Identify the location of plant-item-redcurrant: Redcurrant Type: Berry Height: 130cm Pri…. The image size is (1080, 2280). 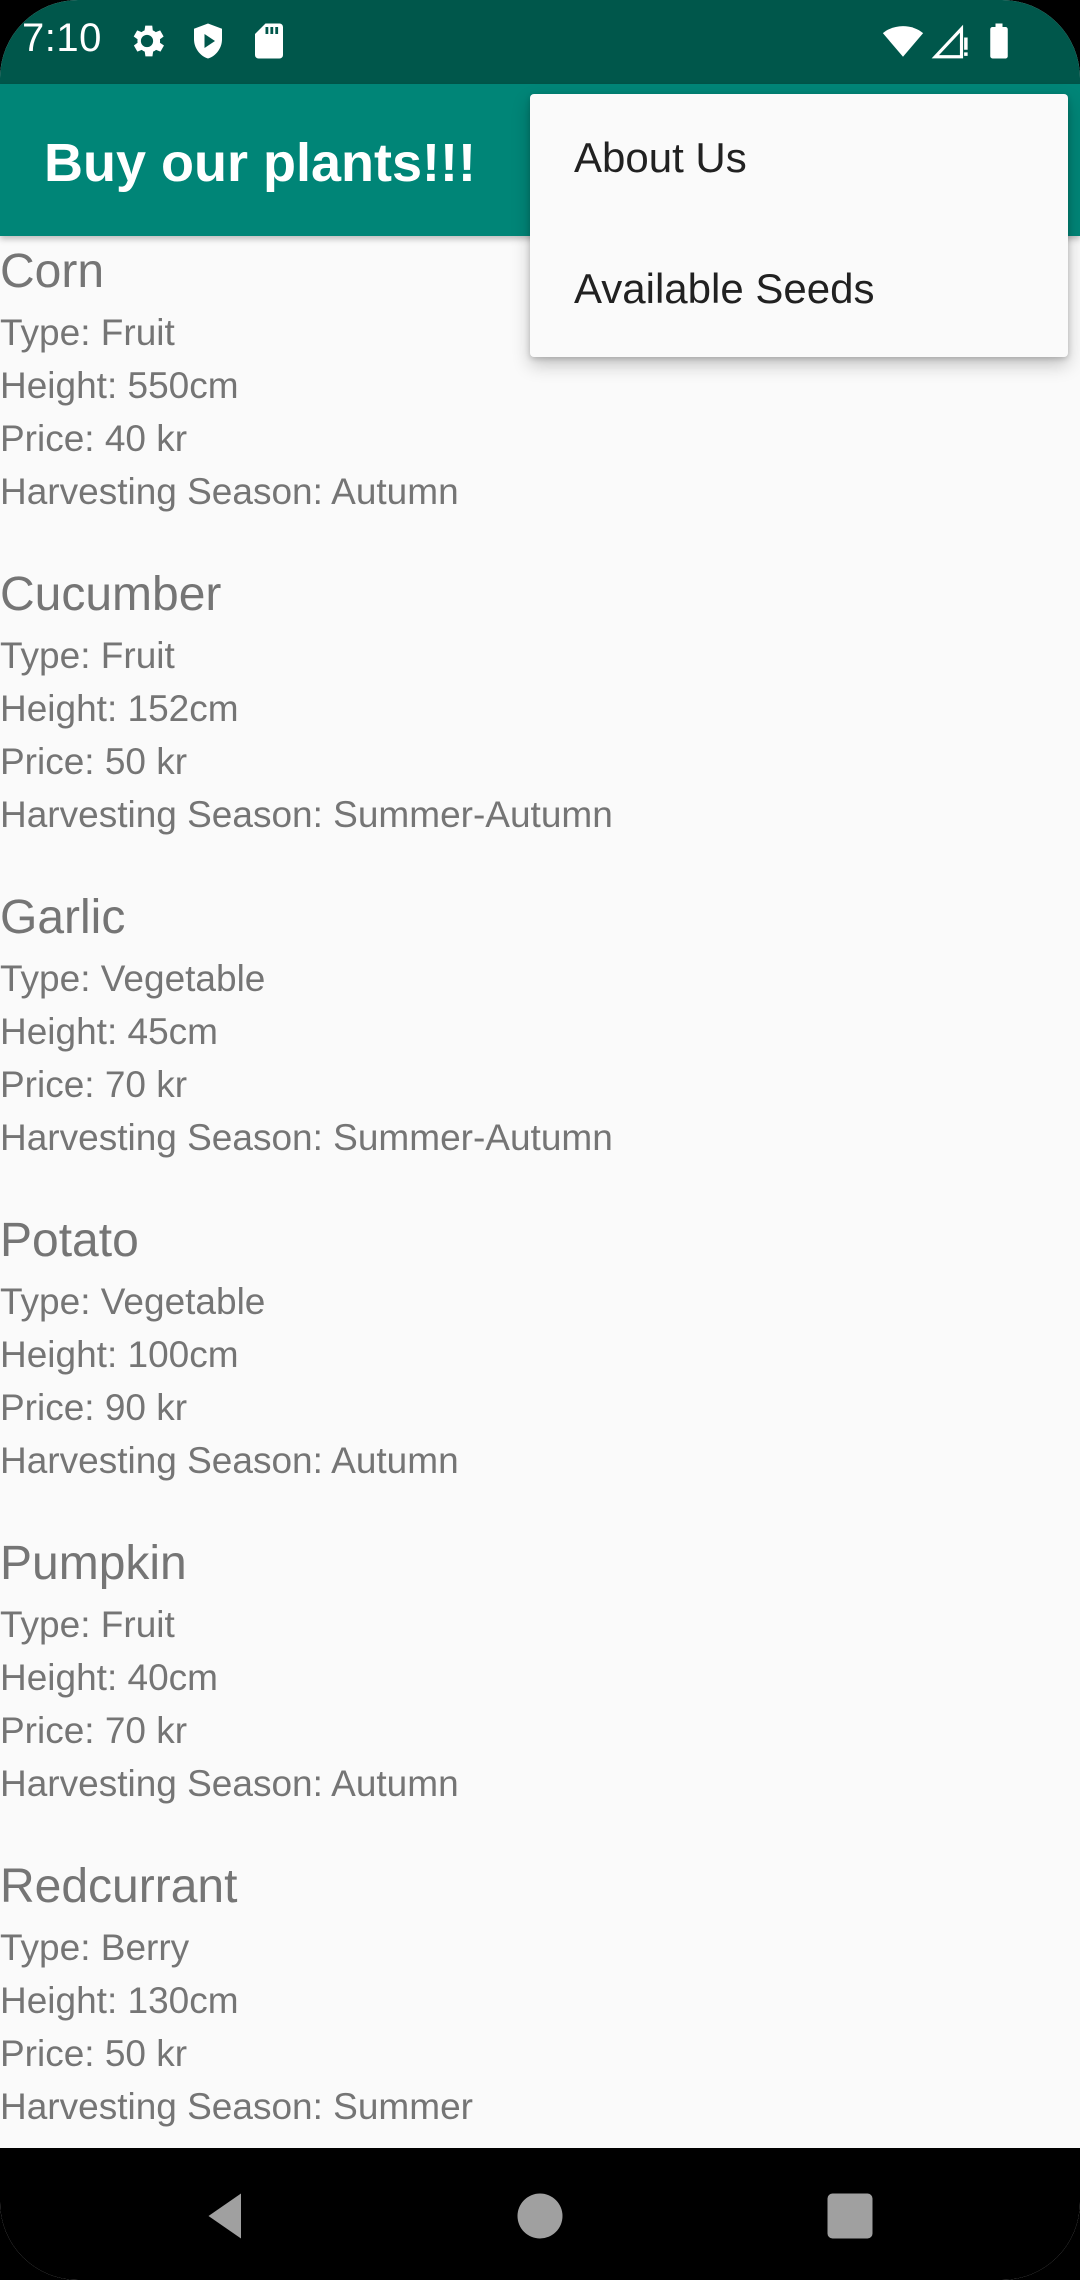
(540, 2016).